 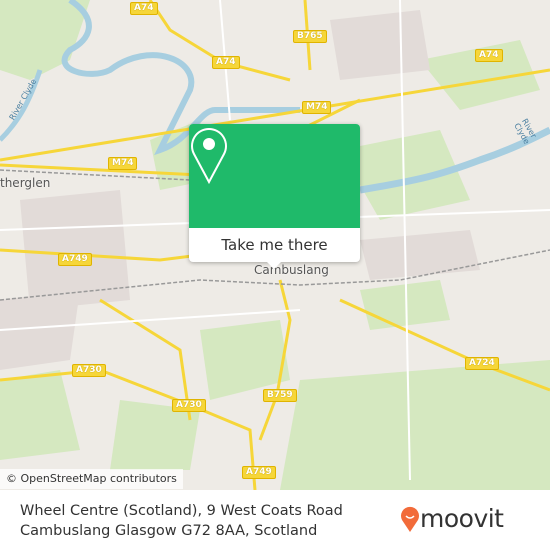 What do you see at coordinates (410, 519) in the screenshot?
I see `moovit-pin-icon` at bounding box center [410, 519].